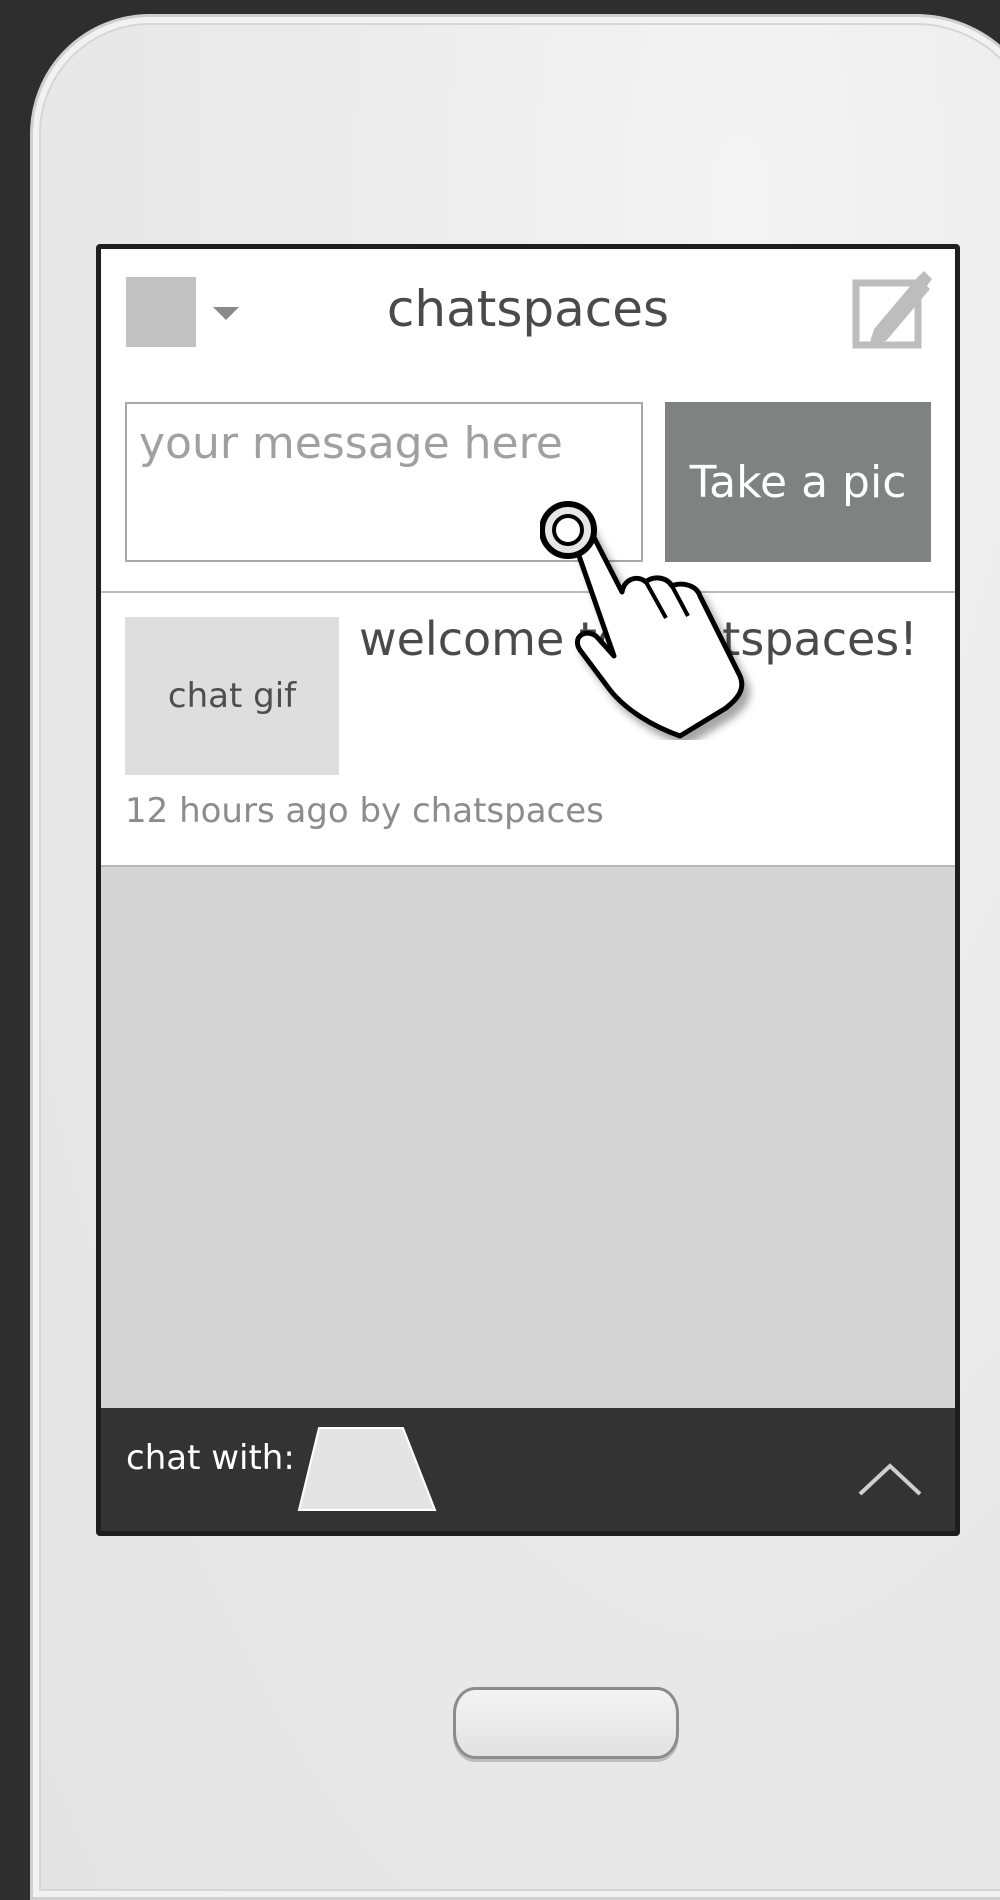 The width and height of the screenshot is (1000, 1900). What do you see at coordinates (528, 484) in the screenshot?
I see `message-composer: Take a pic` at bounding box center [528, 484].